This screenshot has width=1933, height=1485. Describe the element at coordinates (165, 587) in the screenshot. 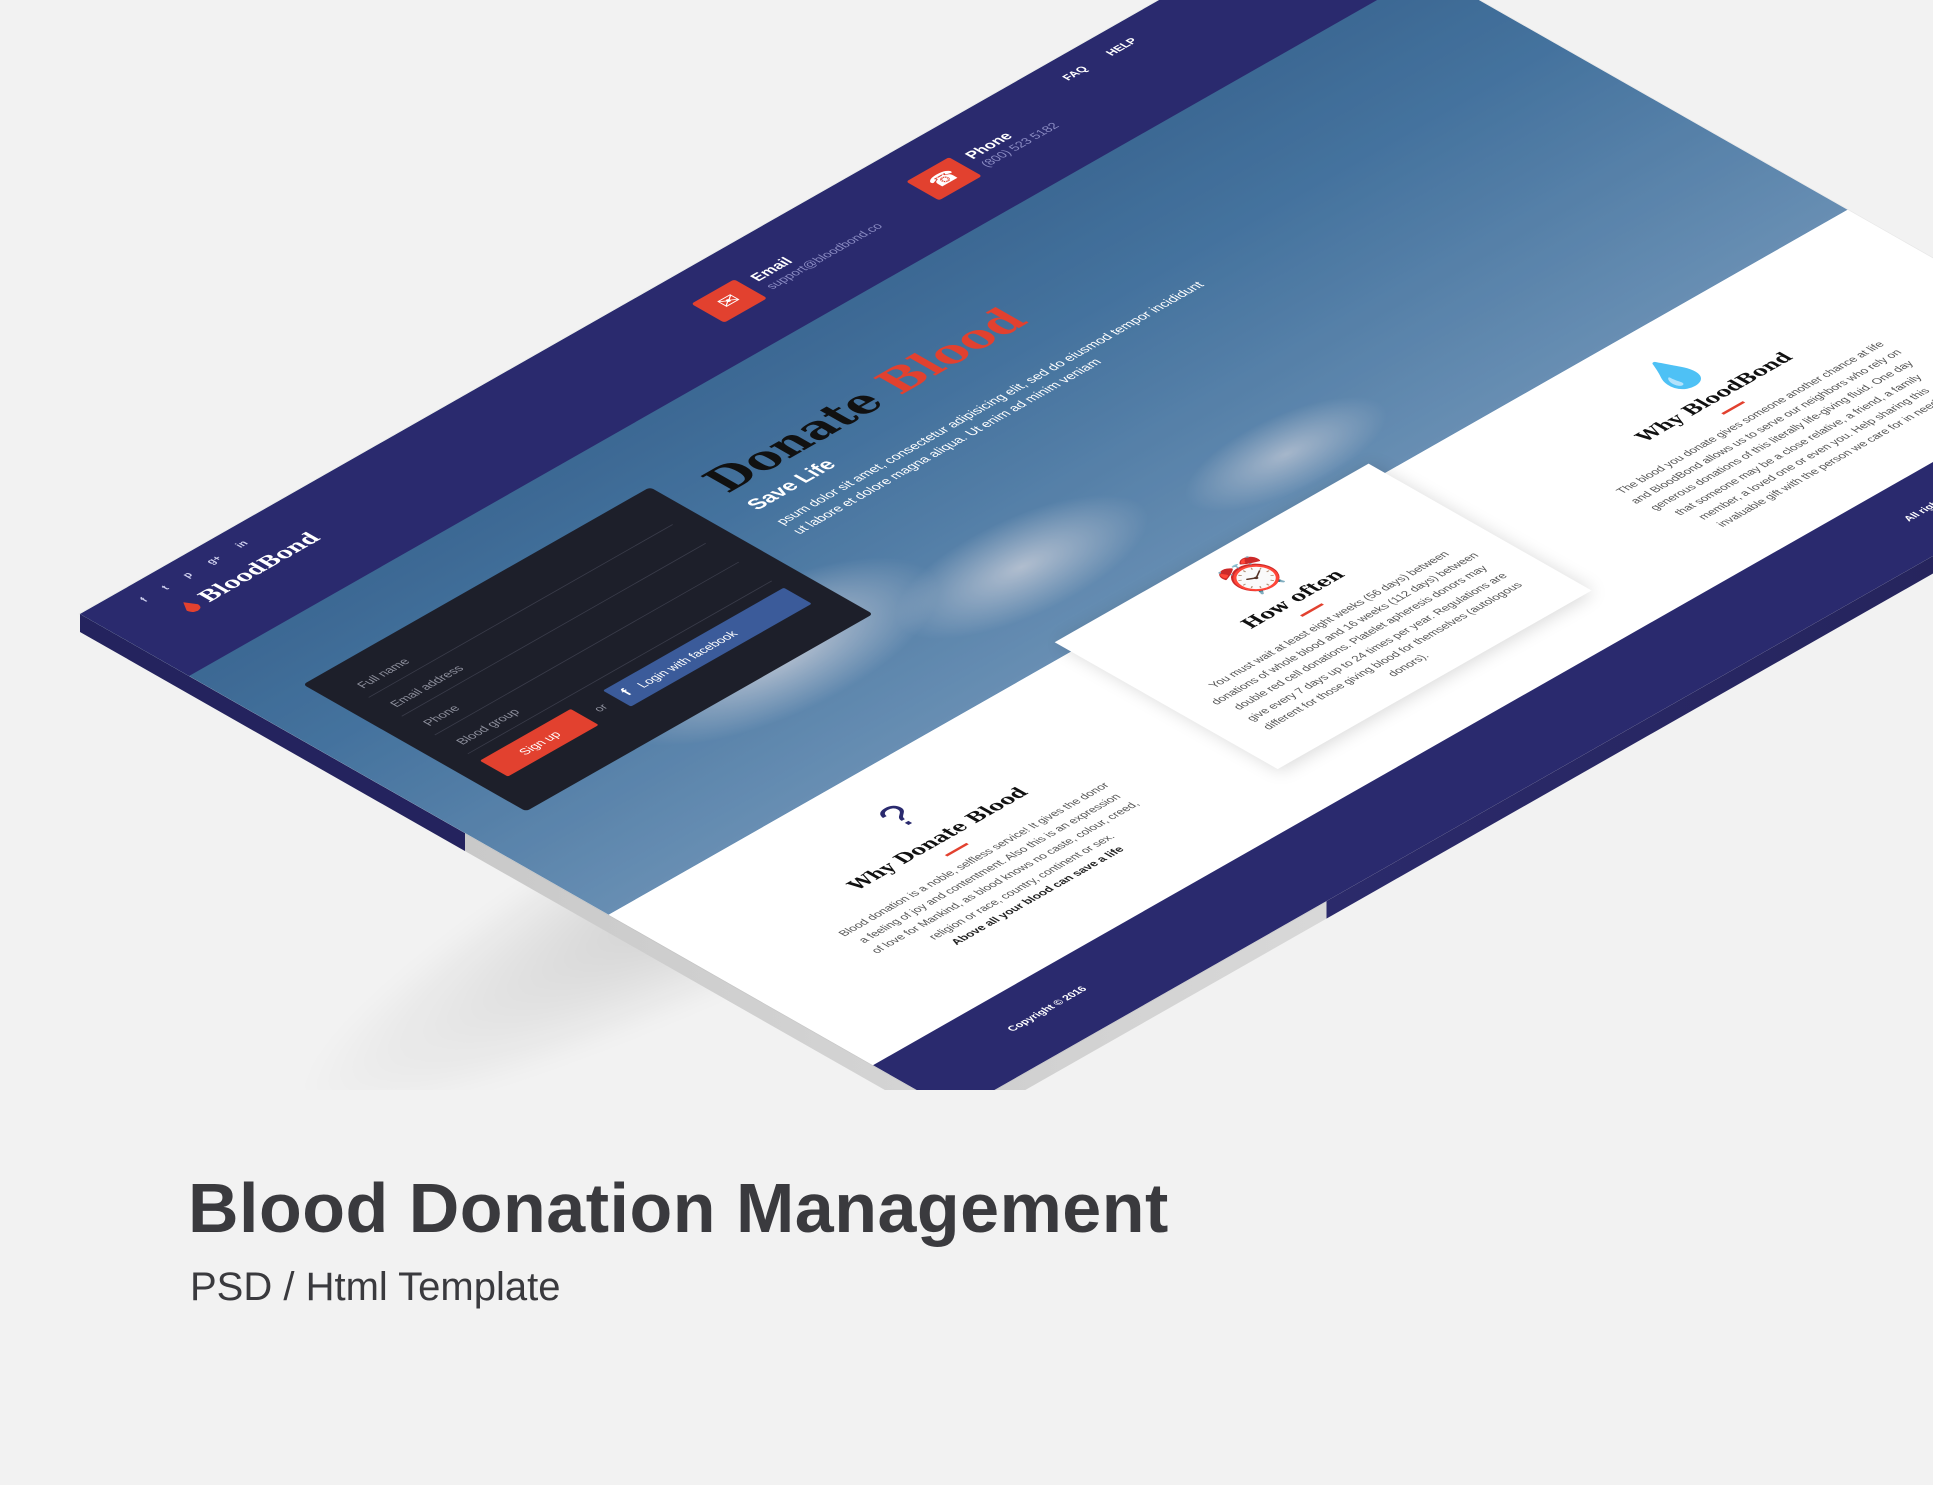

I see `twitter-icon: t` at that location.